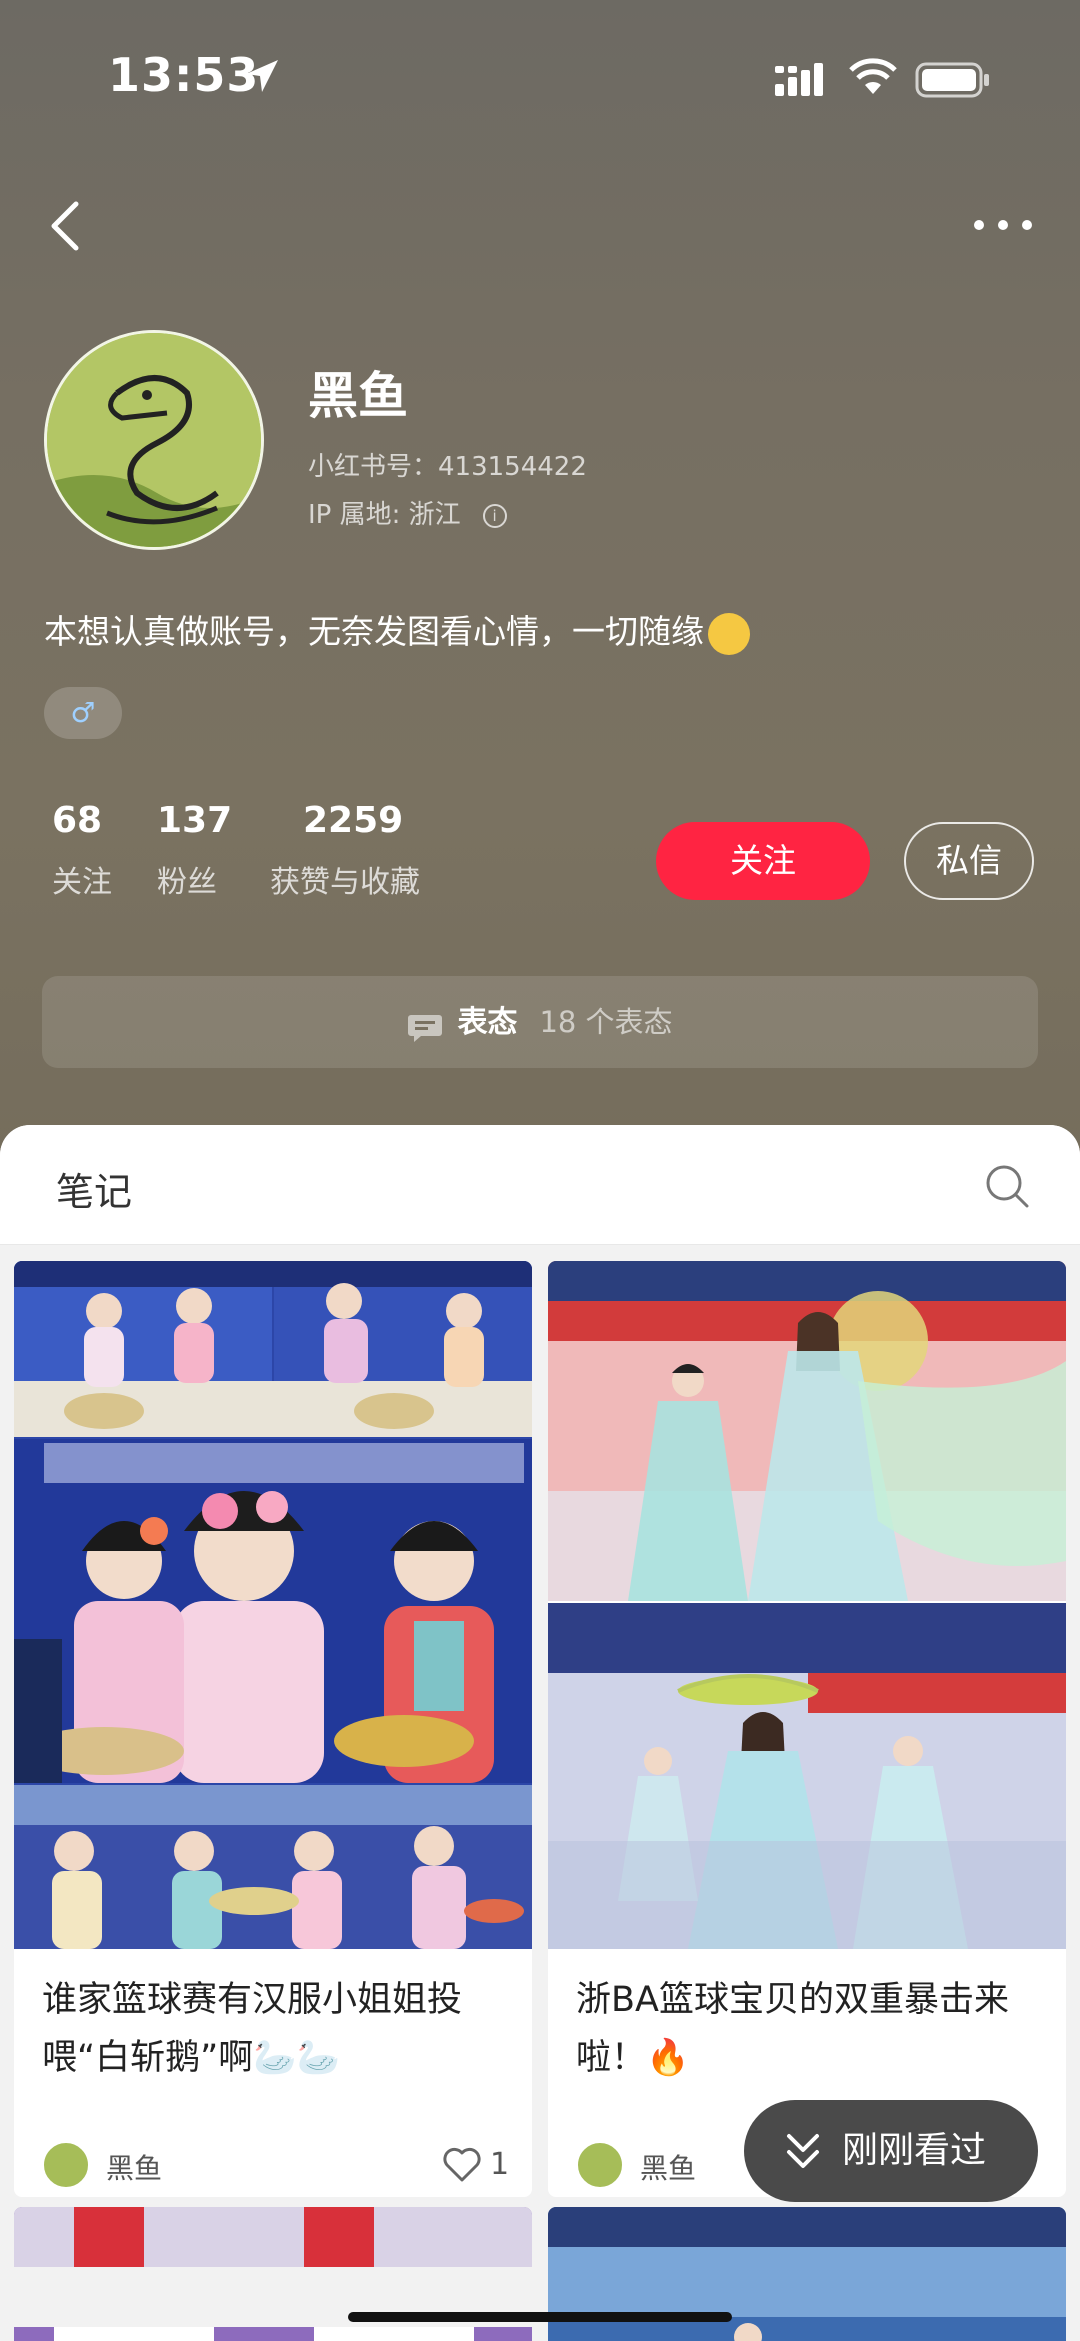 The image size is (1080, 2341). What do you see at coordinates (252, 2029) in the screenshot?
I see `note-title: 谁家篮球赛有汉服小姐姐投喂“白斩鹅”啊🦢🦢` at bounding box center [252, 2029].